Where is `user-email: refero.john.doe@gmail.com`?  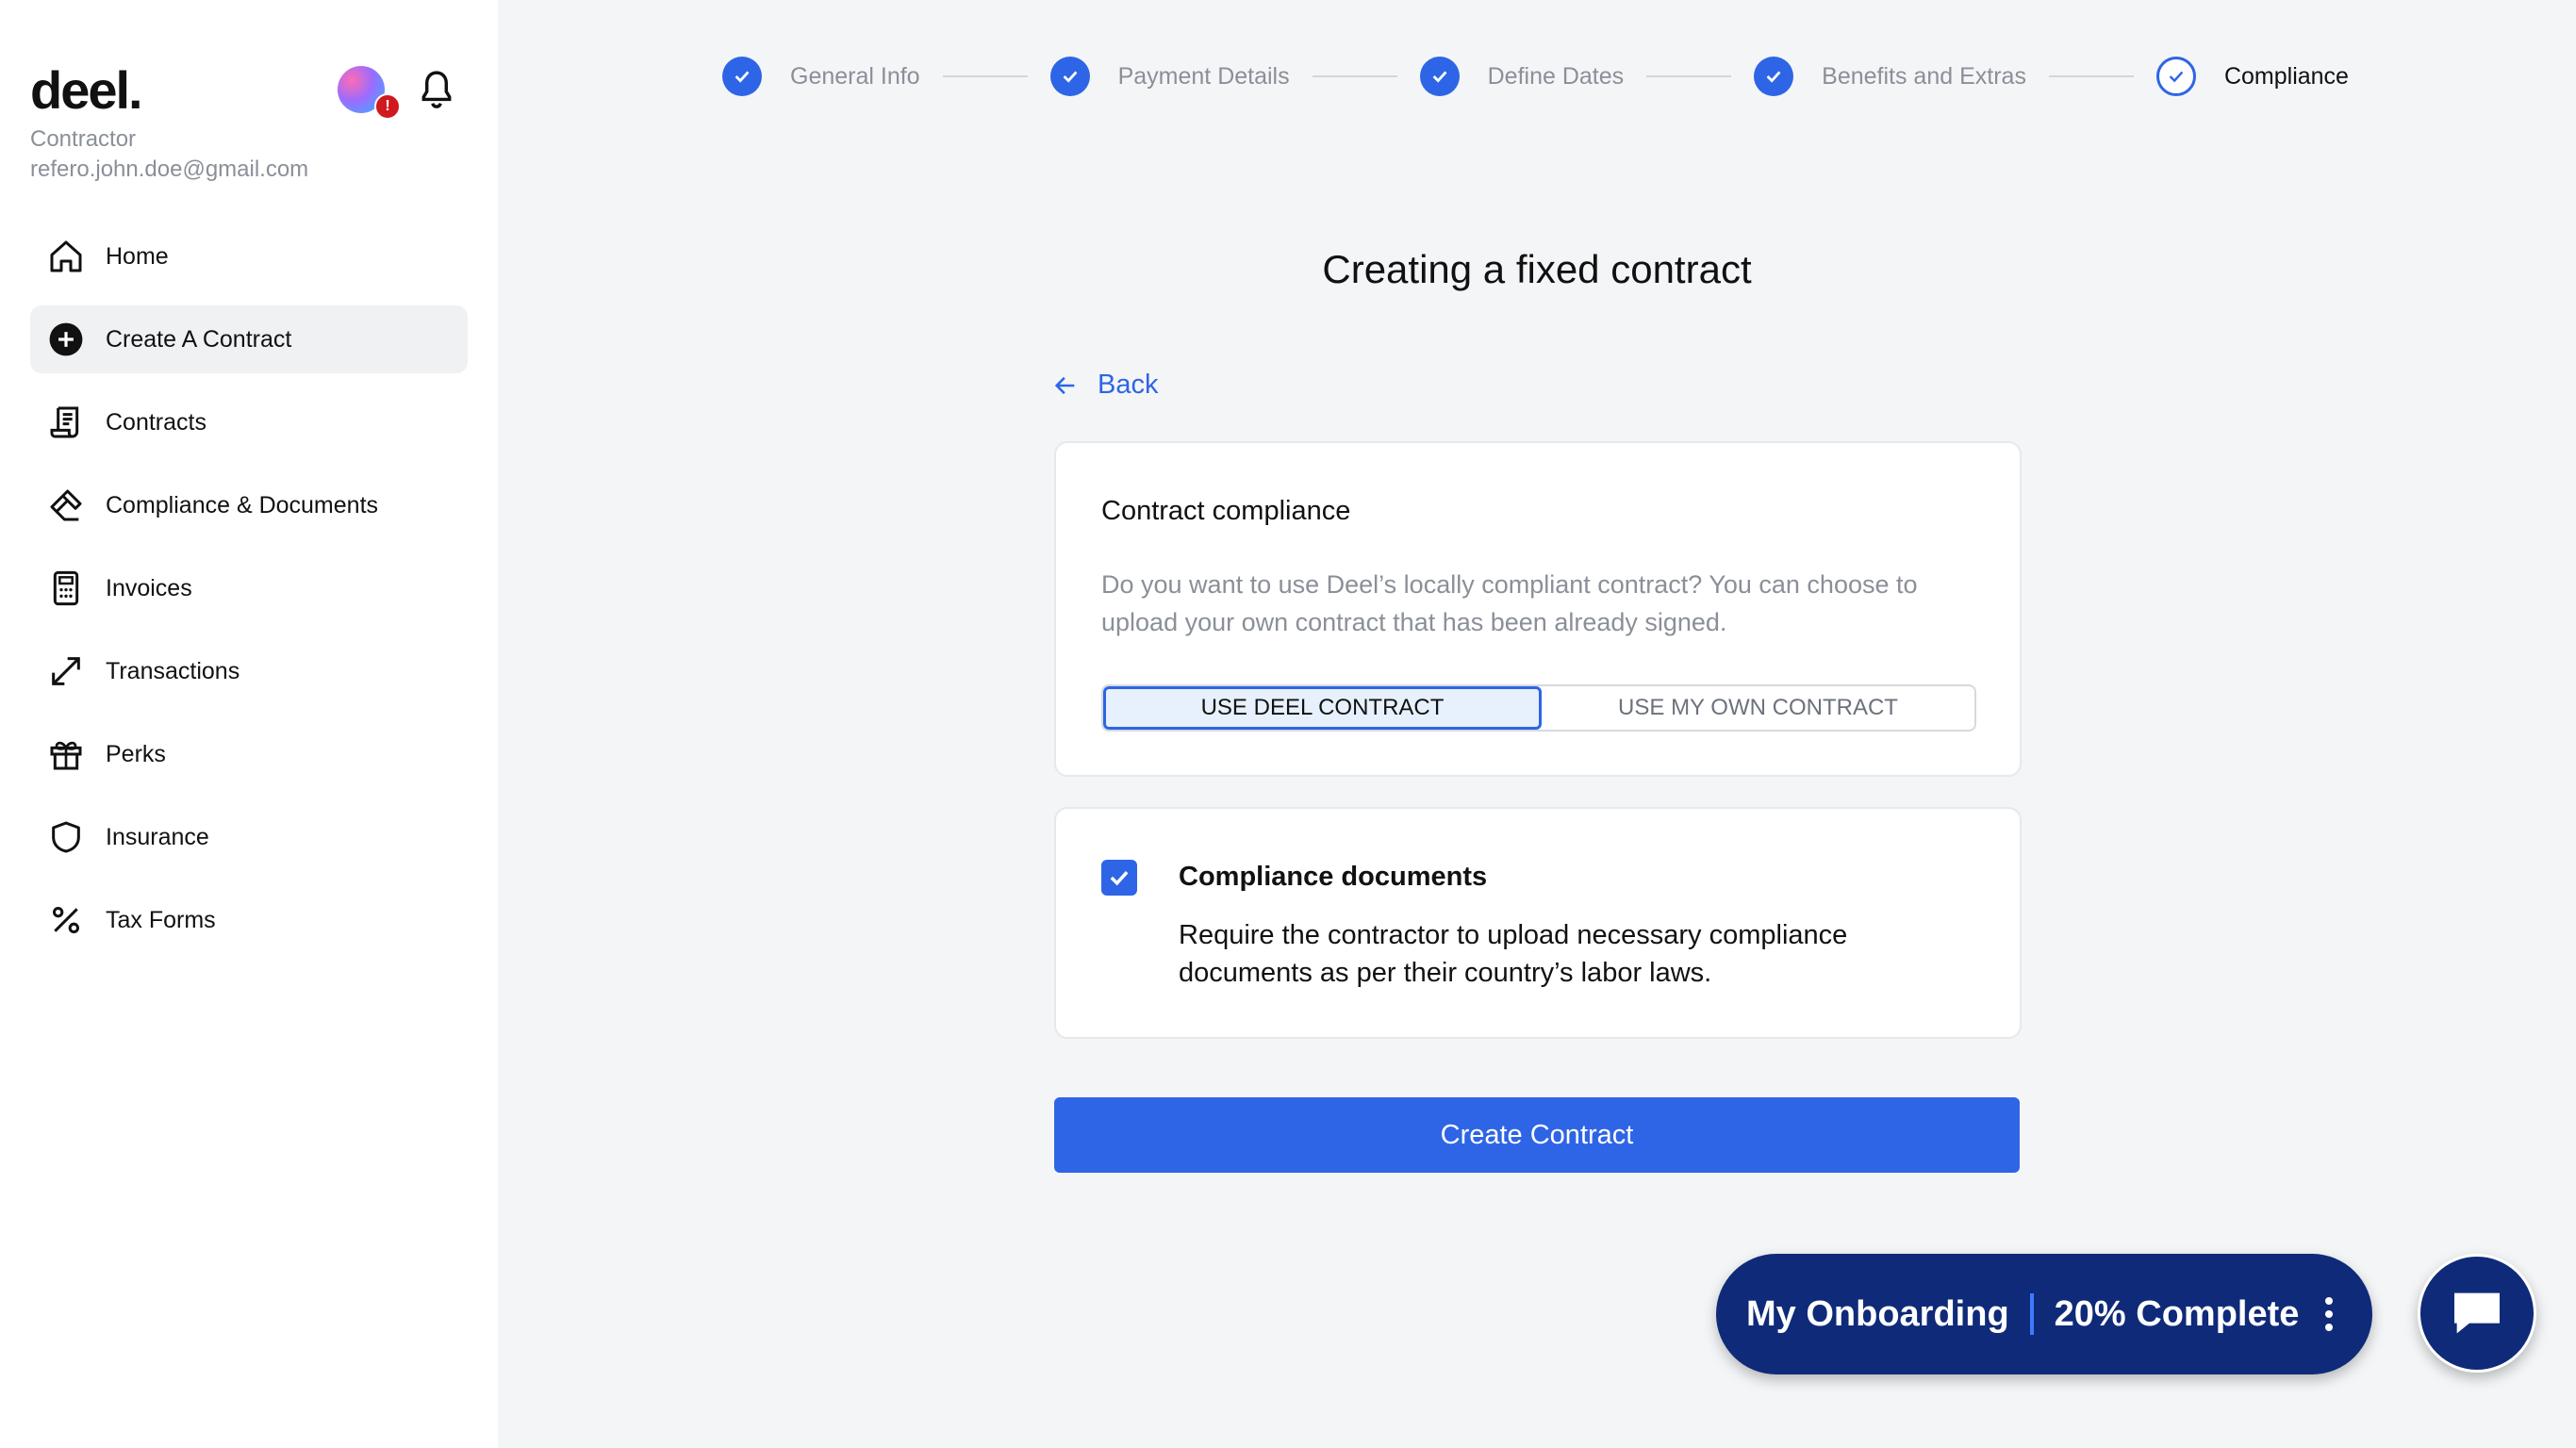 user-email: refero.john.doe@gmail.com is located at coordinates (169, 169).